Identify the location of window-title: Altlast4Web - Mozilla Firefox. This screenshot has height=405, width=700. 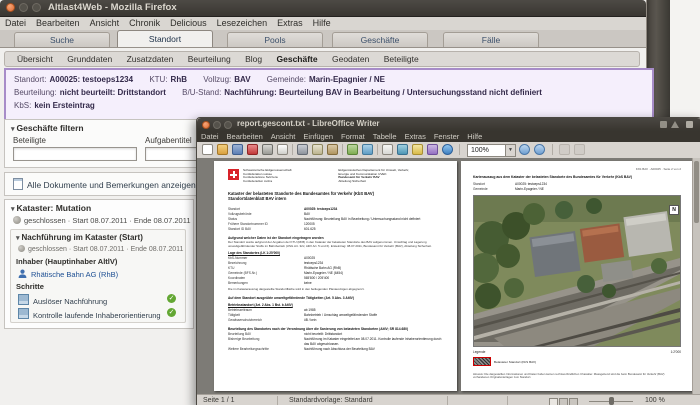
(112, 7).